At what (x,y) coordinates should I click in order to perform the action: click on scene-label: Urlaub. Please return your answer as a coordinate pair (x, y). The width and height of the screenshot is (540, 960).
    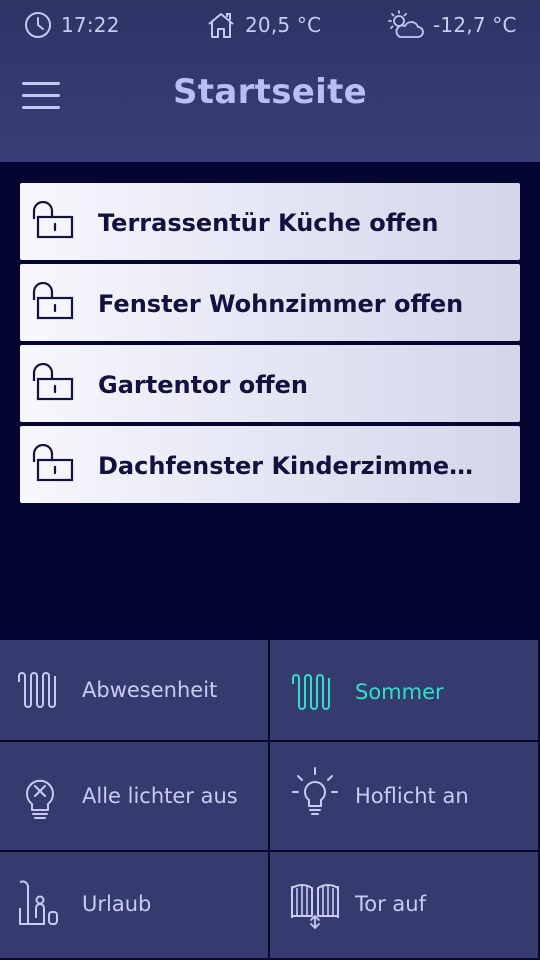
    Looking at the image, I should click on (117, 904).